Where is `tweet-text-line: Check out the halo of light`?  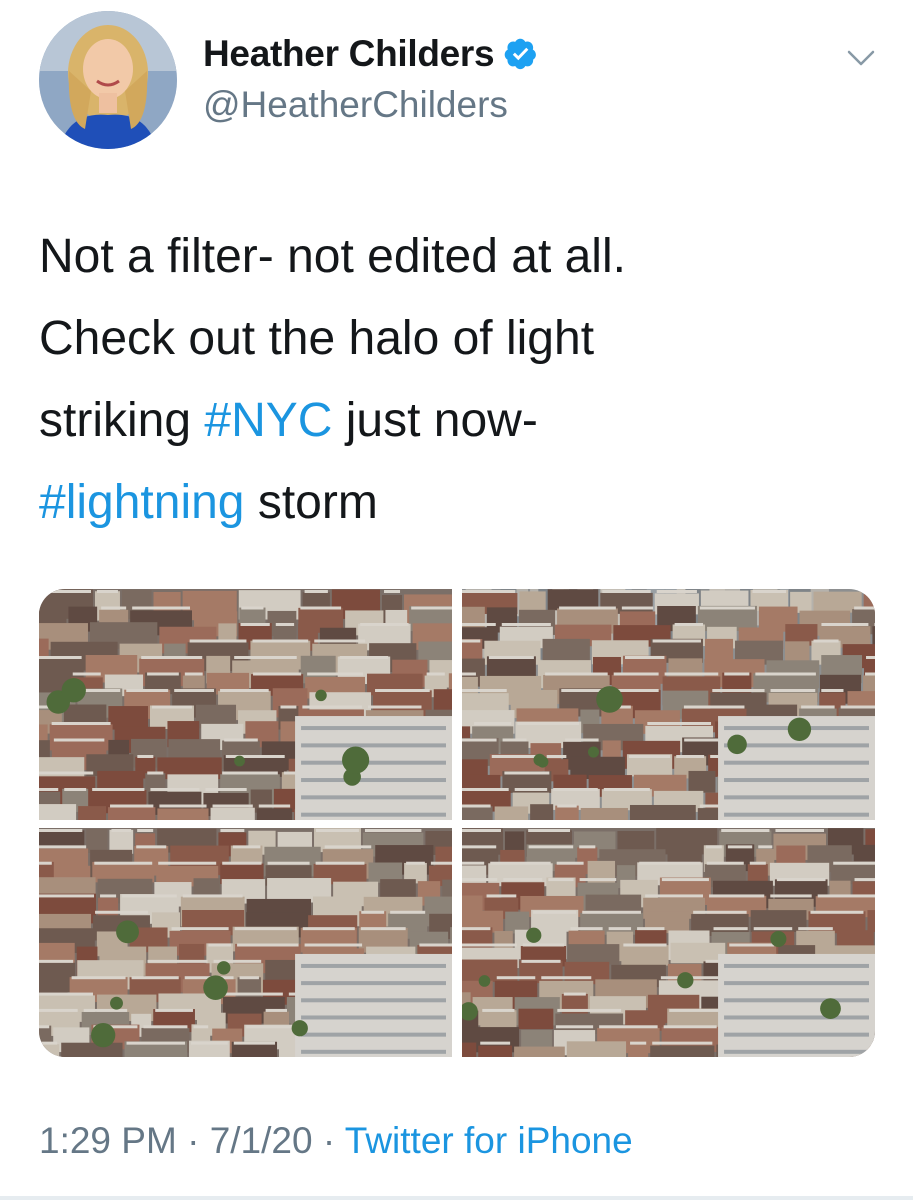
tweet-text-line: Check out the halo of light is located at coordinates (459, 339).